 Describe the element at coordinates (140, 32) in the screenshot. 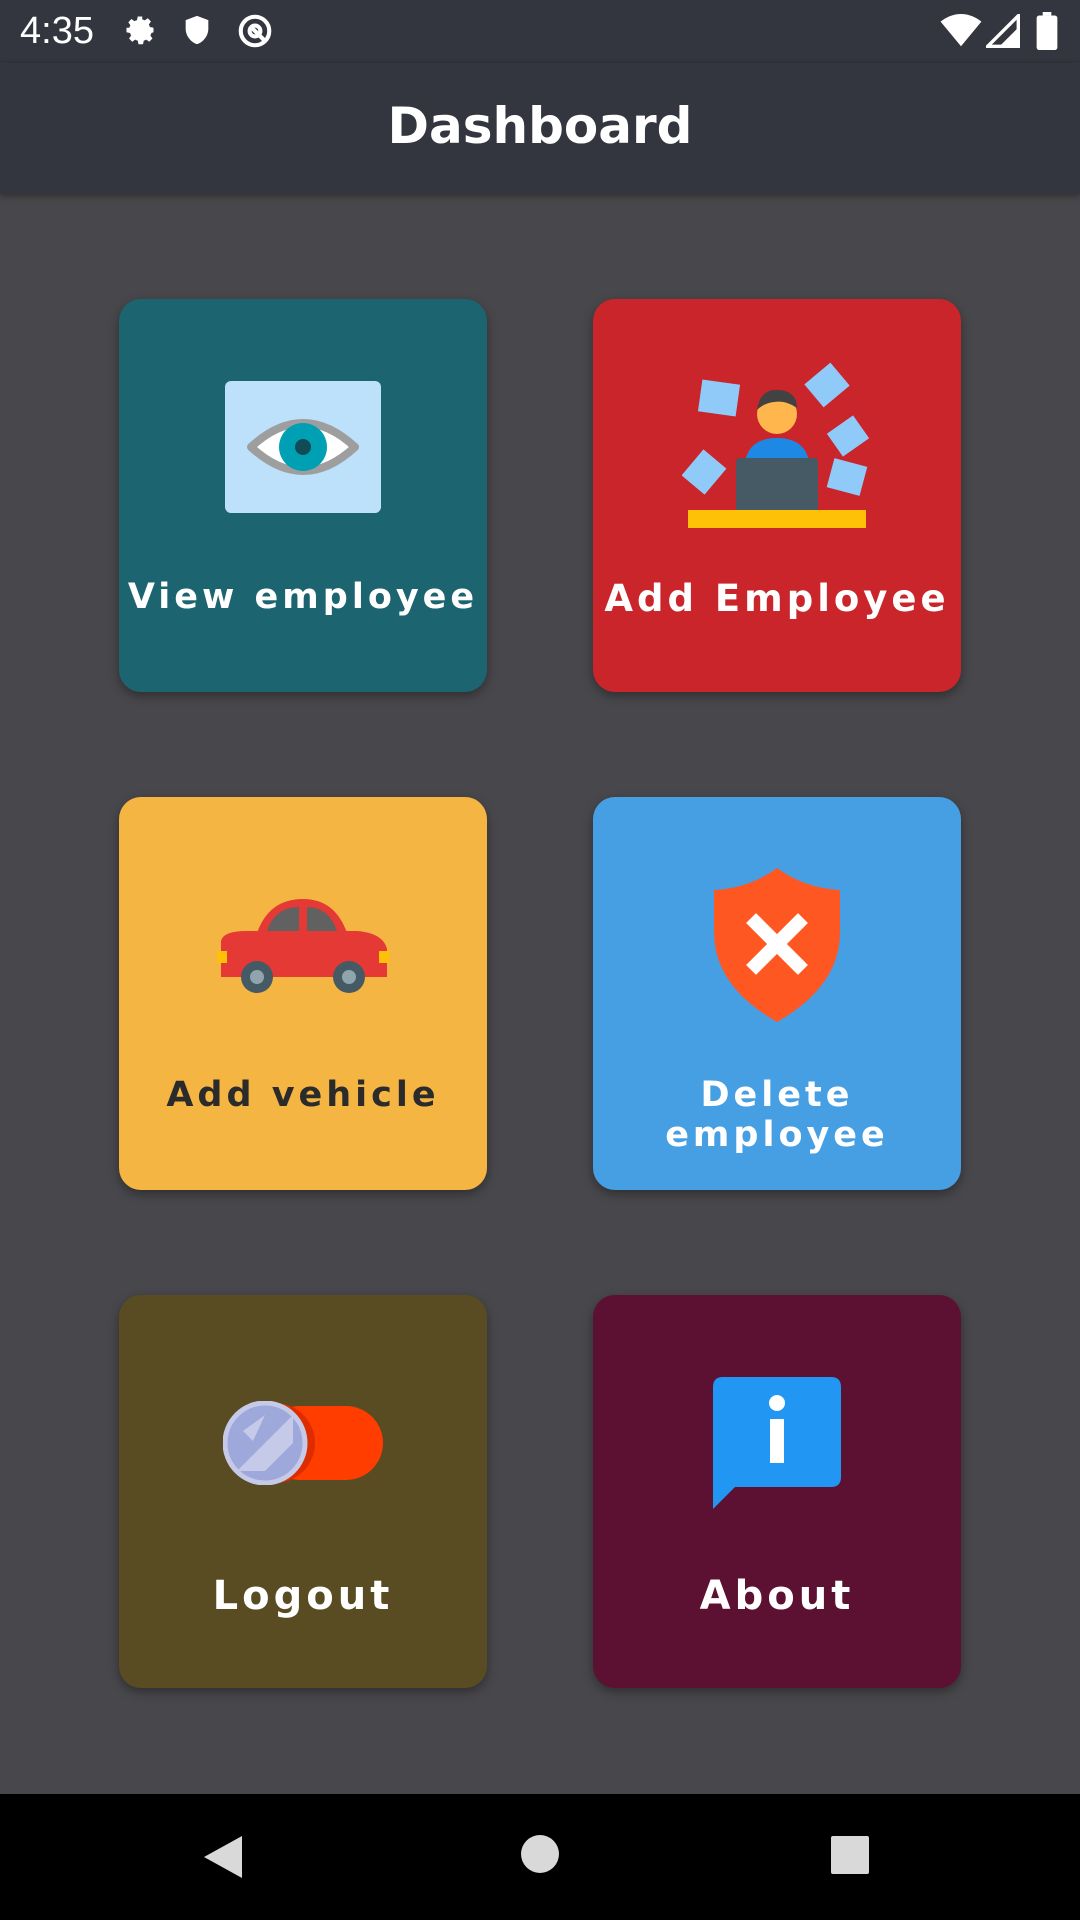

I see `gear-icon` at that location.